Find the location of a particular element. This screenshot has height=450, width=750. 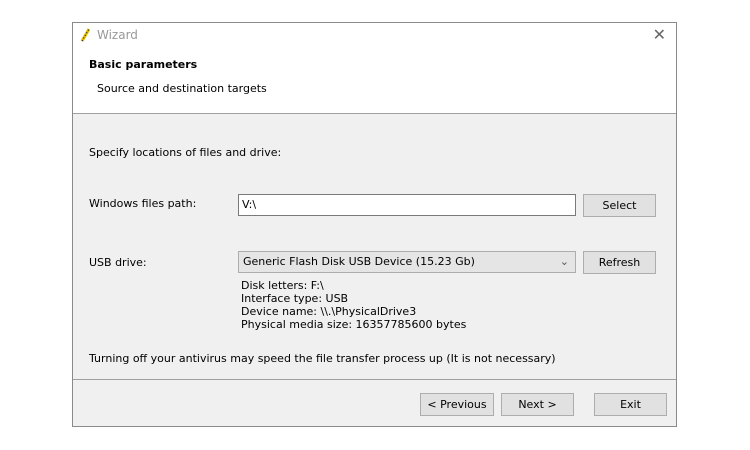

next-button: Next > is located at coordinates (537, 404).